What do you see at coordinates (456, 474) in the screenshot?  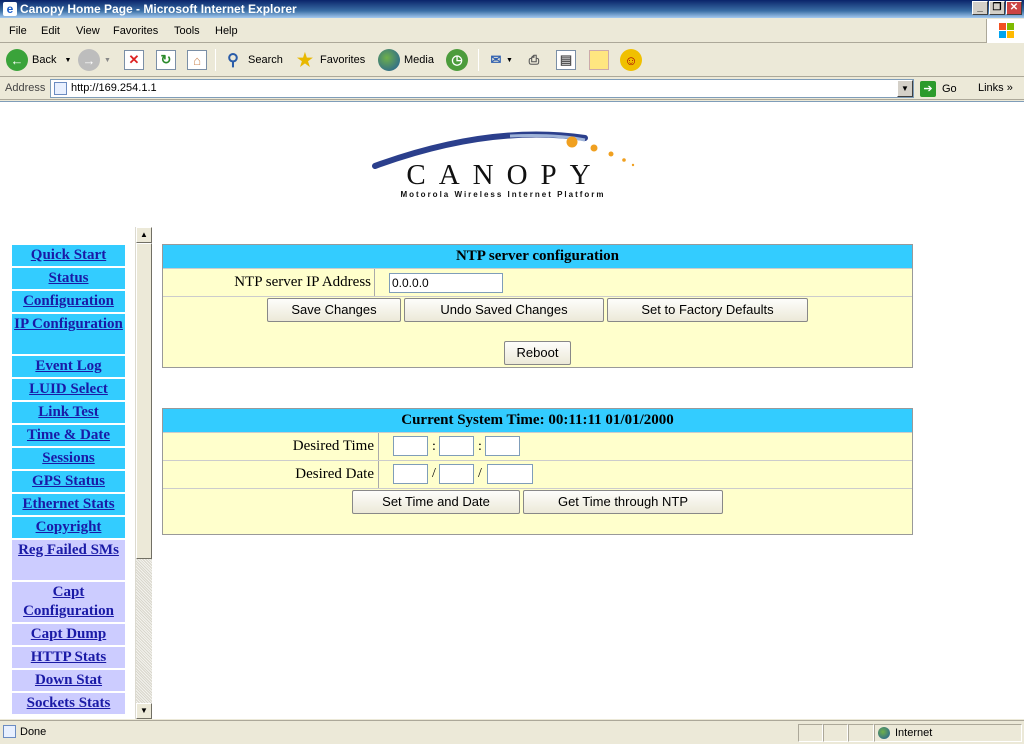 I see `date-day-input` at bounding box center [456, 474].